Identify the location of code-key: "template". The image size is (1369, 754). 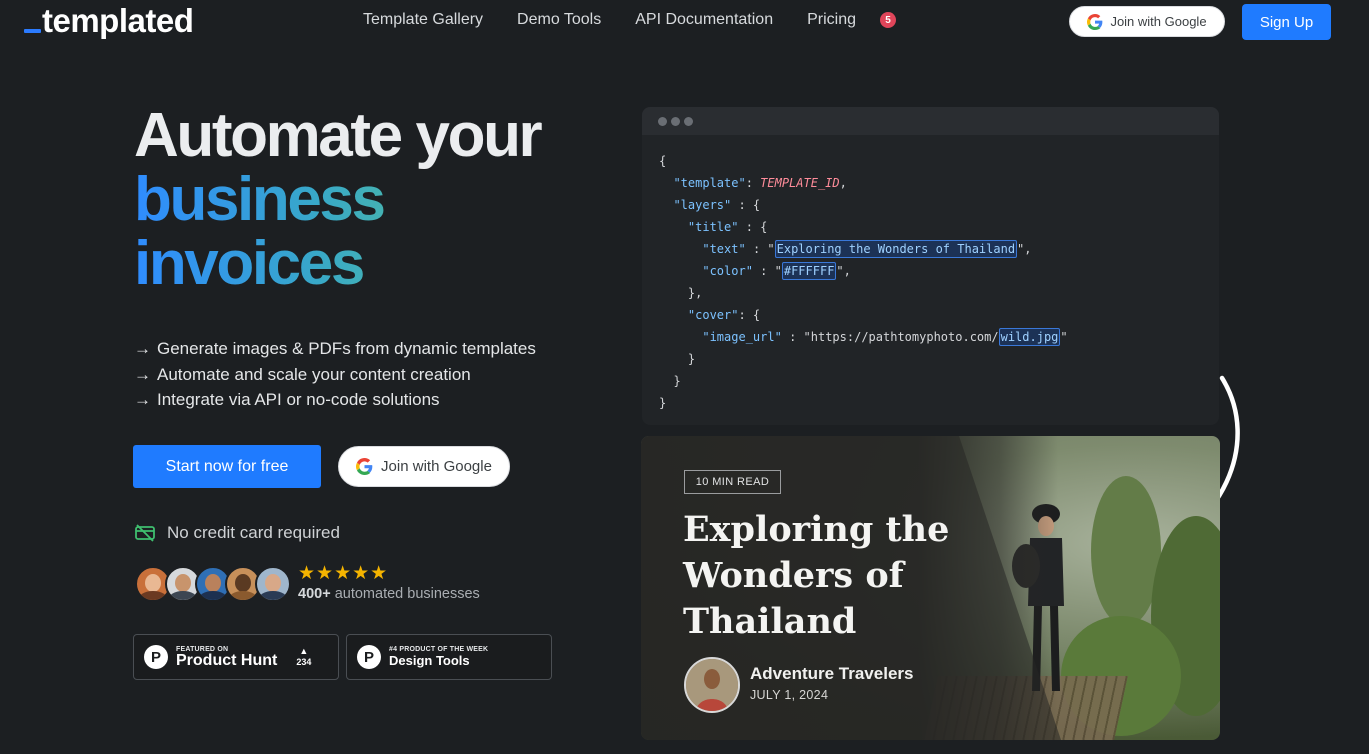
(709, 183).